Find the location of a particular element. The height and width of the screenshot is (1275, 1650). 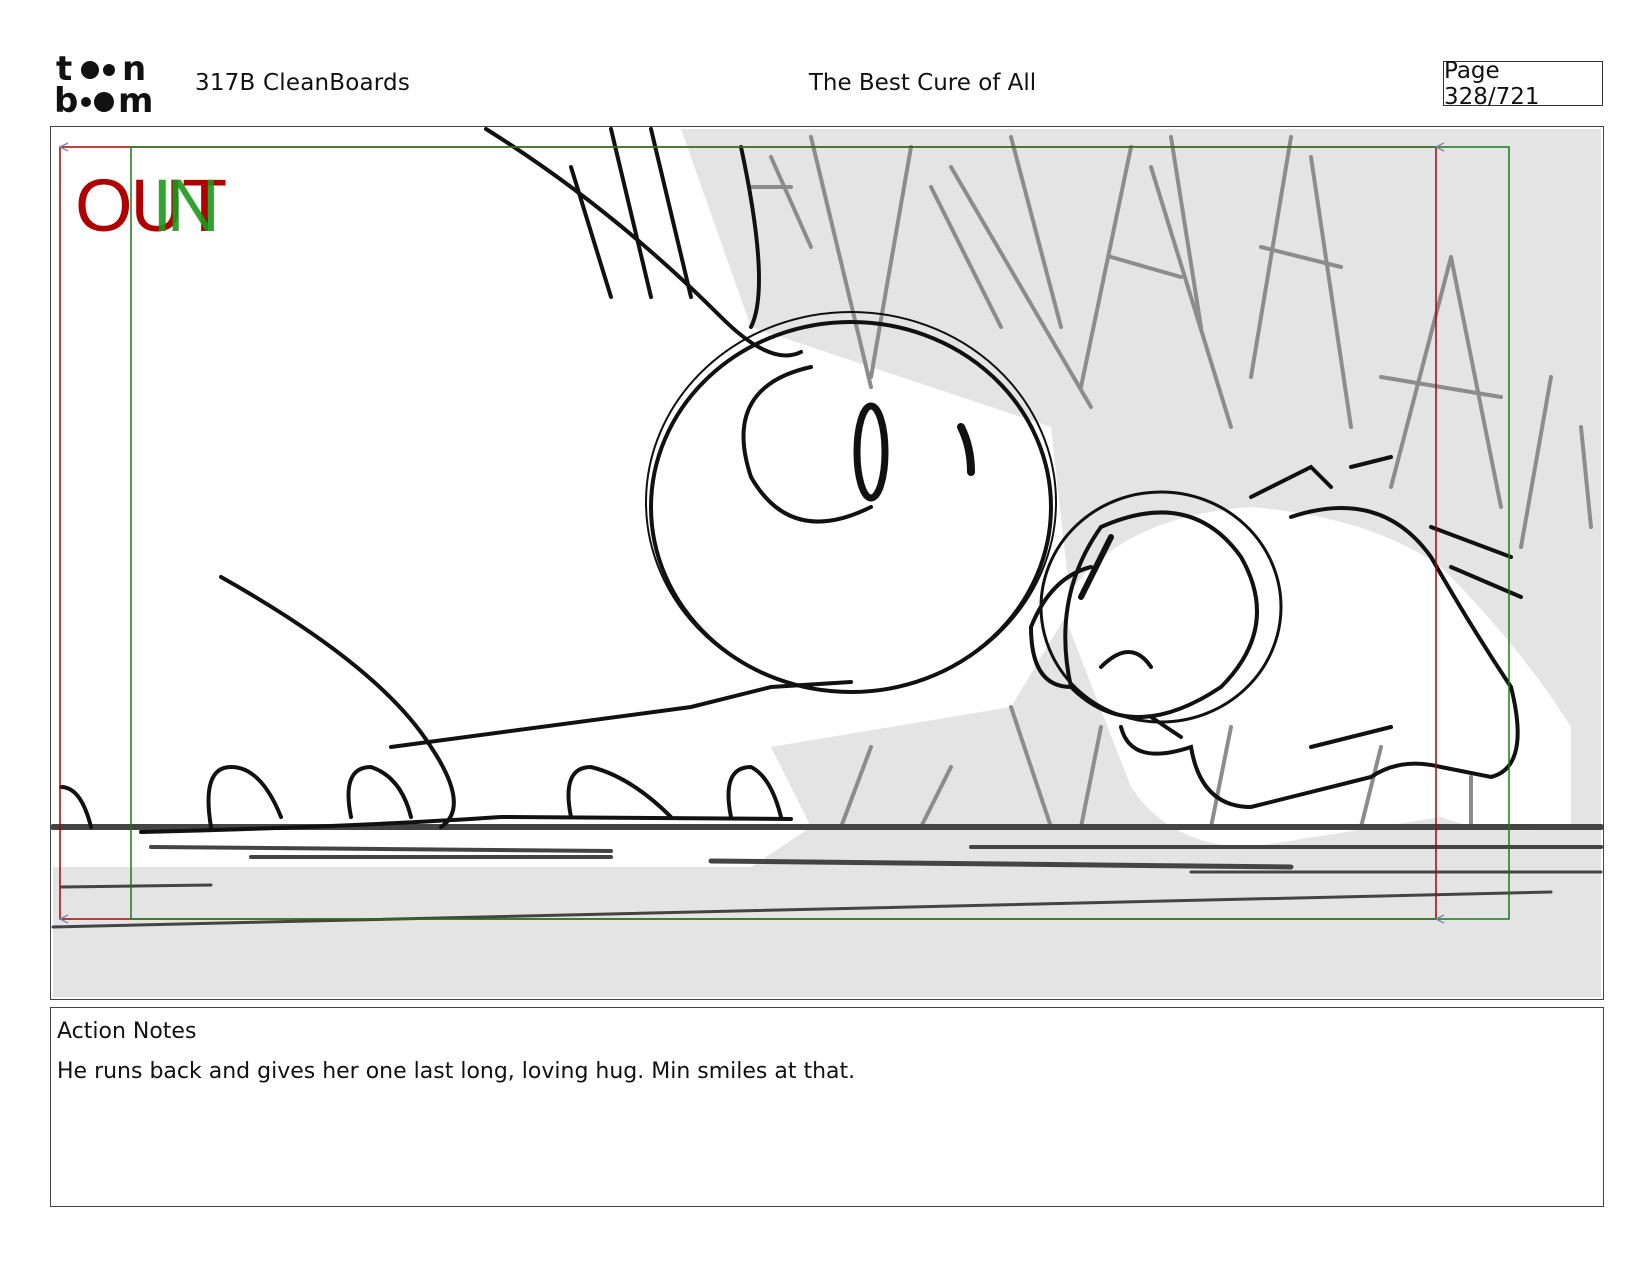

page-indicator: Page 328/721 is located at coordinates (1523, 84).